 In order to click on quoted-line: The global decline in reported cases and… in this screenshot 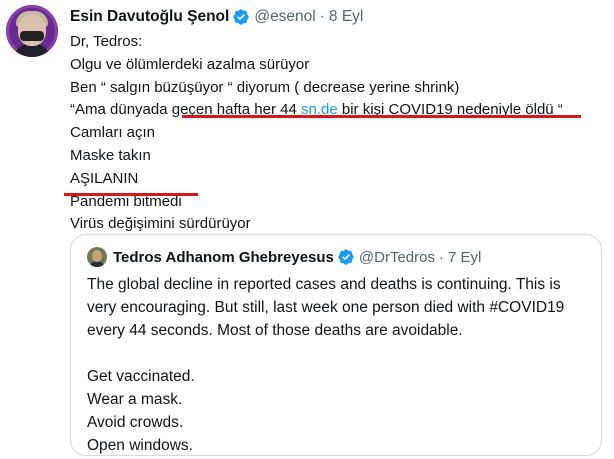, I will do `click(324, 284)`.